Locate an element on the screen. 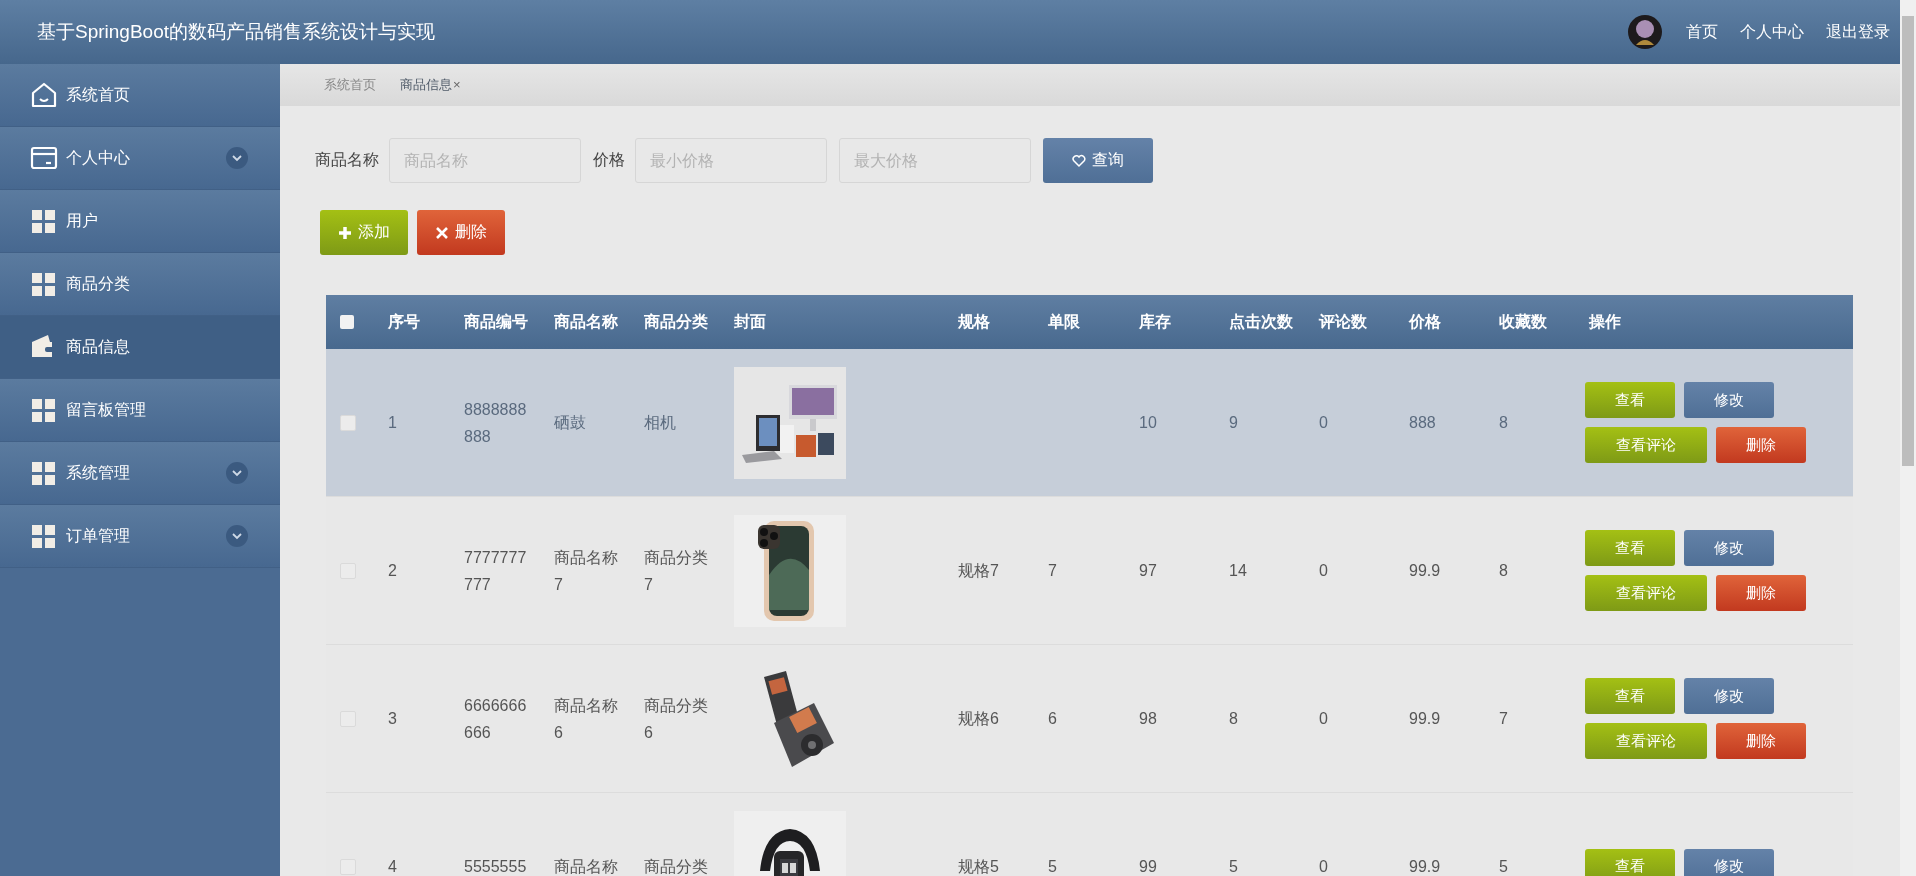  table-cell-text: 10 is located at coordinates (1148, 423).